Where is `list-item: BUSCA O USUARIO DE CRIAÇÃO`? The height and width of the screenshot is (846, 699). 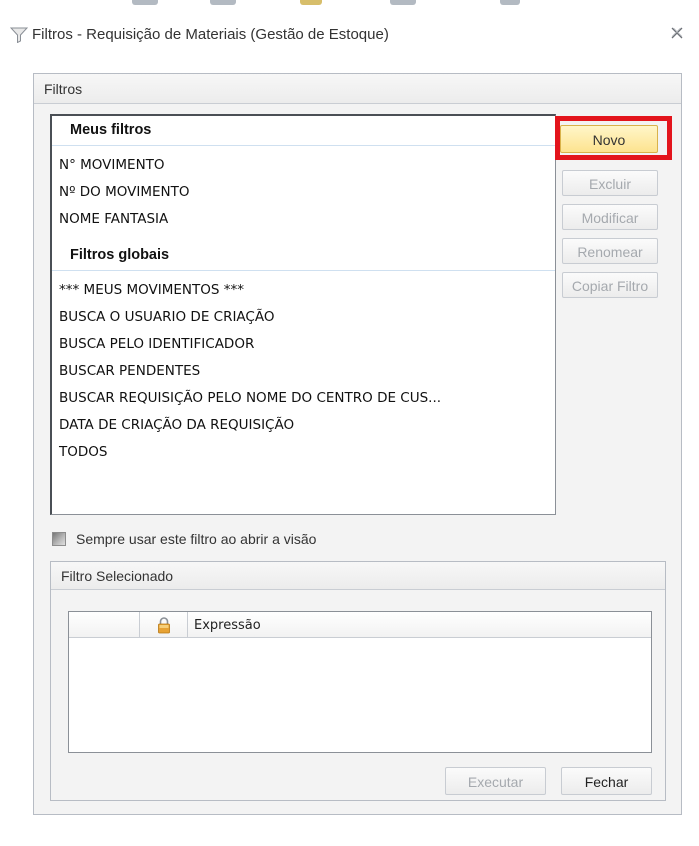
list-item: BUSCA O USUARIO DE CRIAÇÃO is located at coordinates (303, 317).